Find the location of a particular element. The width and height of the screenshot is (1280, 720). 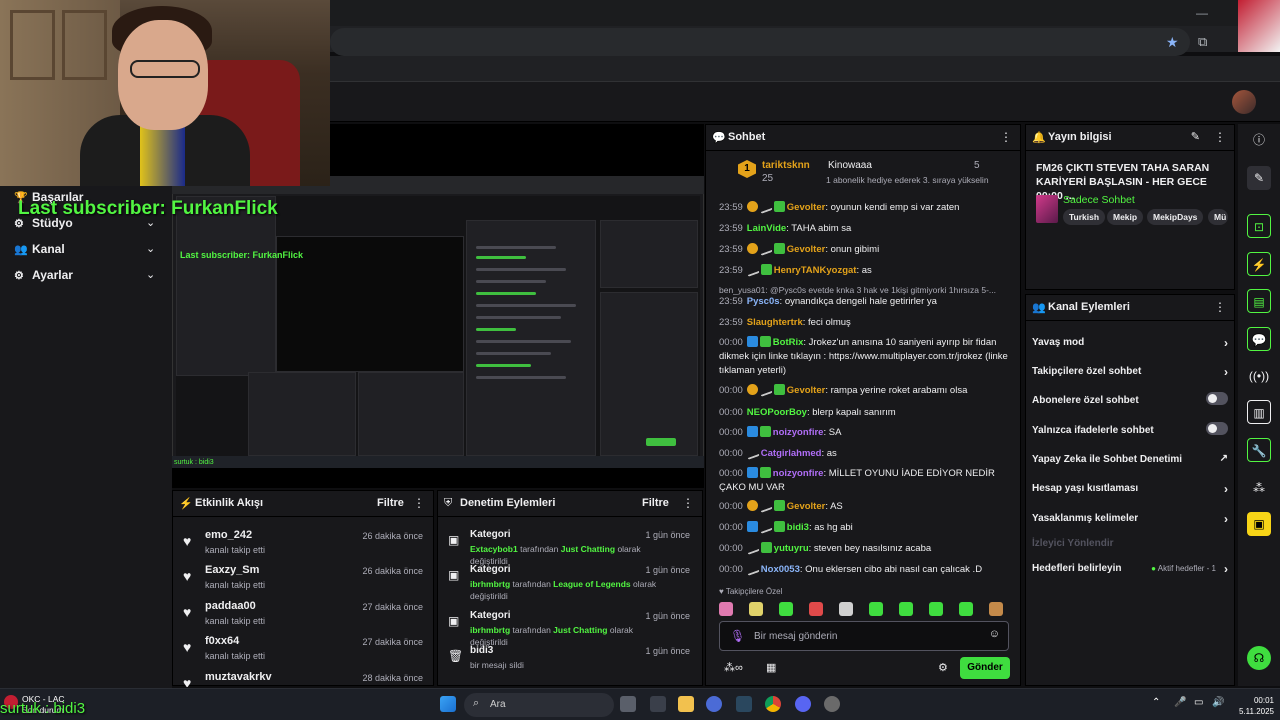

gear-icon: ⚙ is located at coordinates (943, 667).